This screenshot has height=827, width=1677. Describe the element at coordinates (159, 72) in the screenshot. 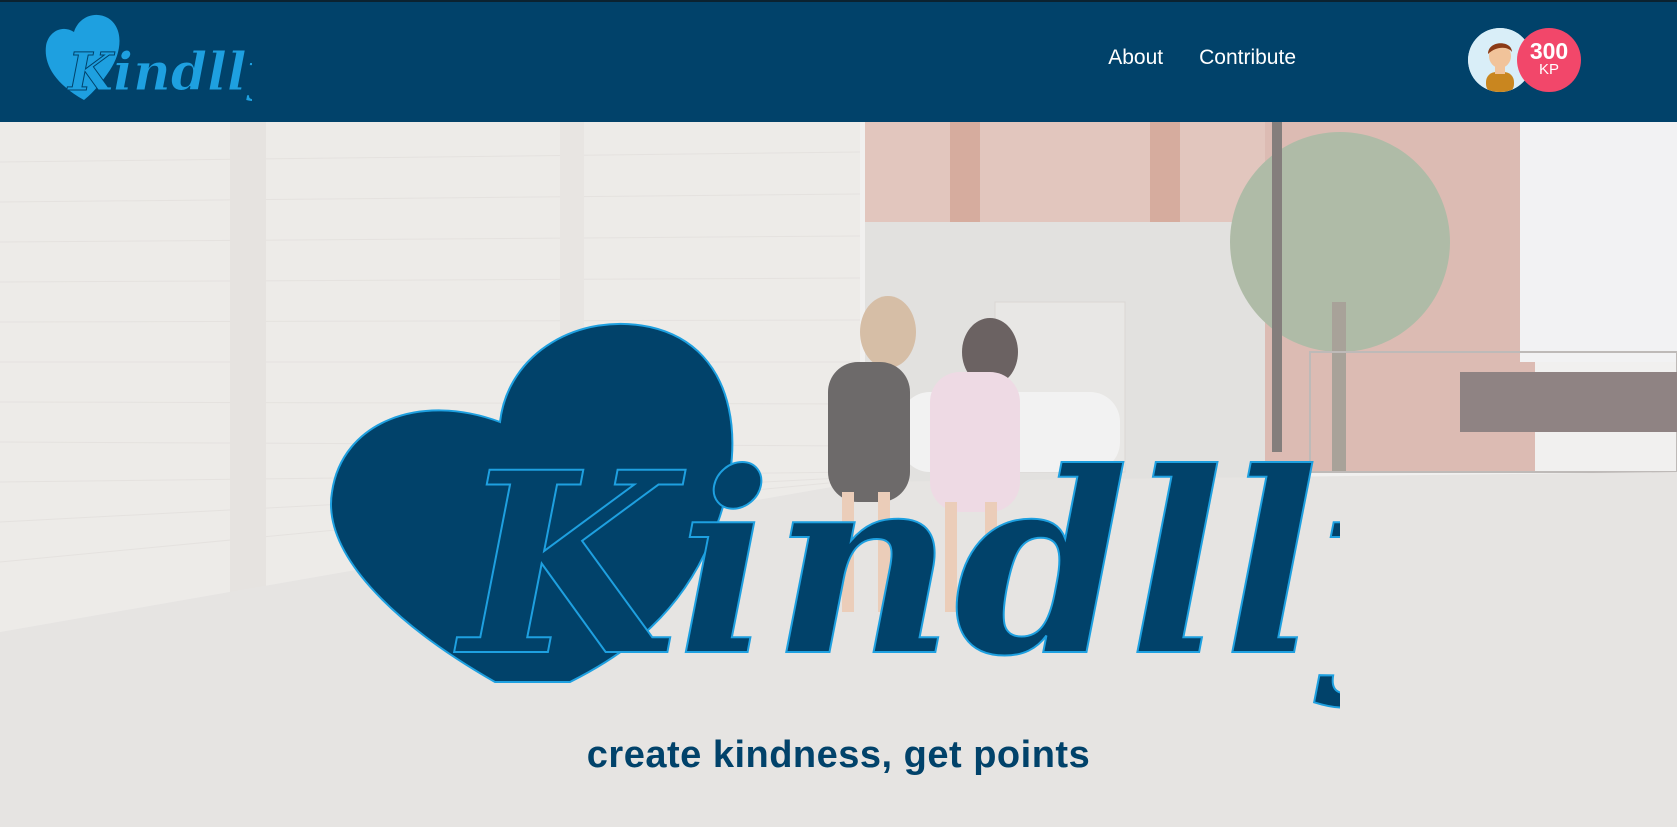

I see `nav-logo-text: Kindlly` at that location.